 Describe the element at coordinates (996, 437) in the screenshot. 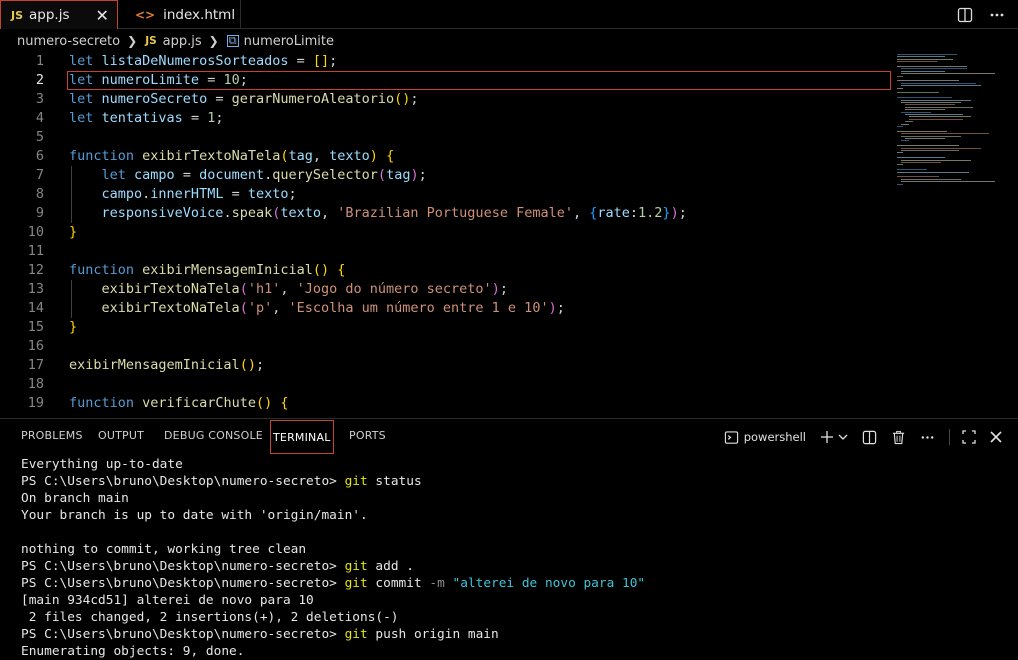

I see `close-icon` at that location.